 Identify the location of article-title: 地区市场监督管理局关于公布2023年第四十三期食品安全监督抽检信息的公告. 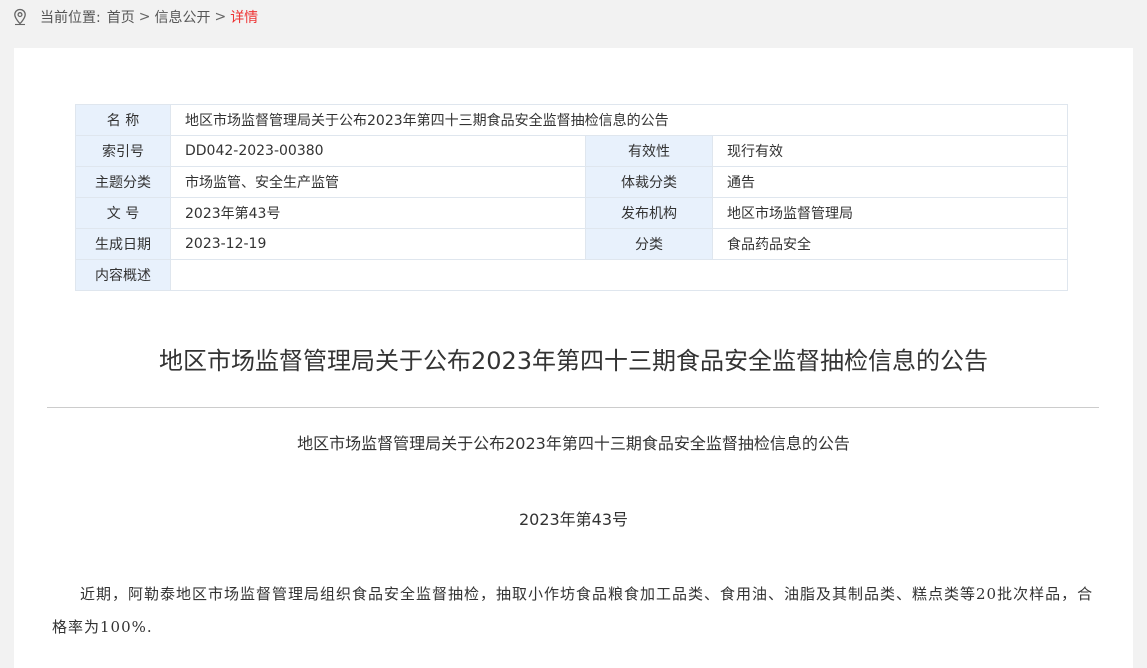
(573, 361).